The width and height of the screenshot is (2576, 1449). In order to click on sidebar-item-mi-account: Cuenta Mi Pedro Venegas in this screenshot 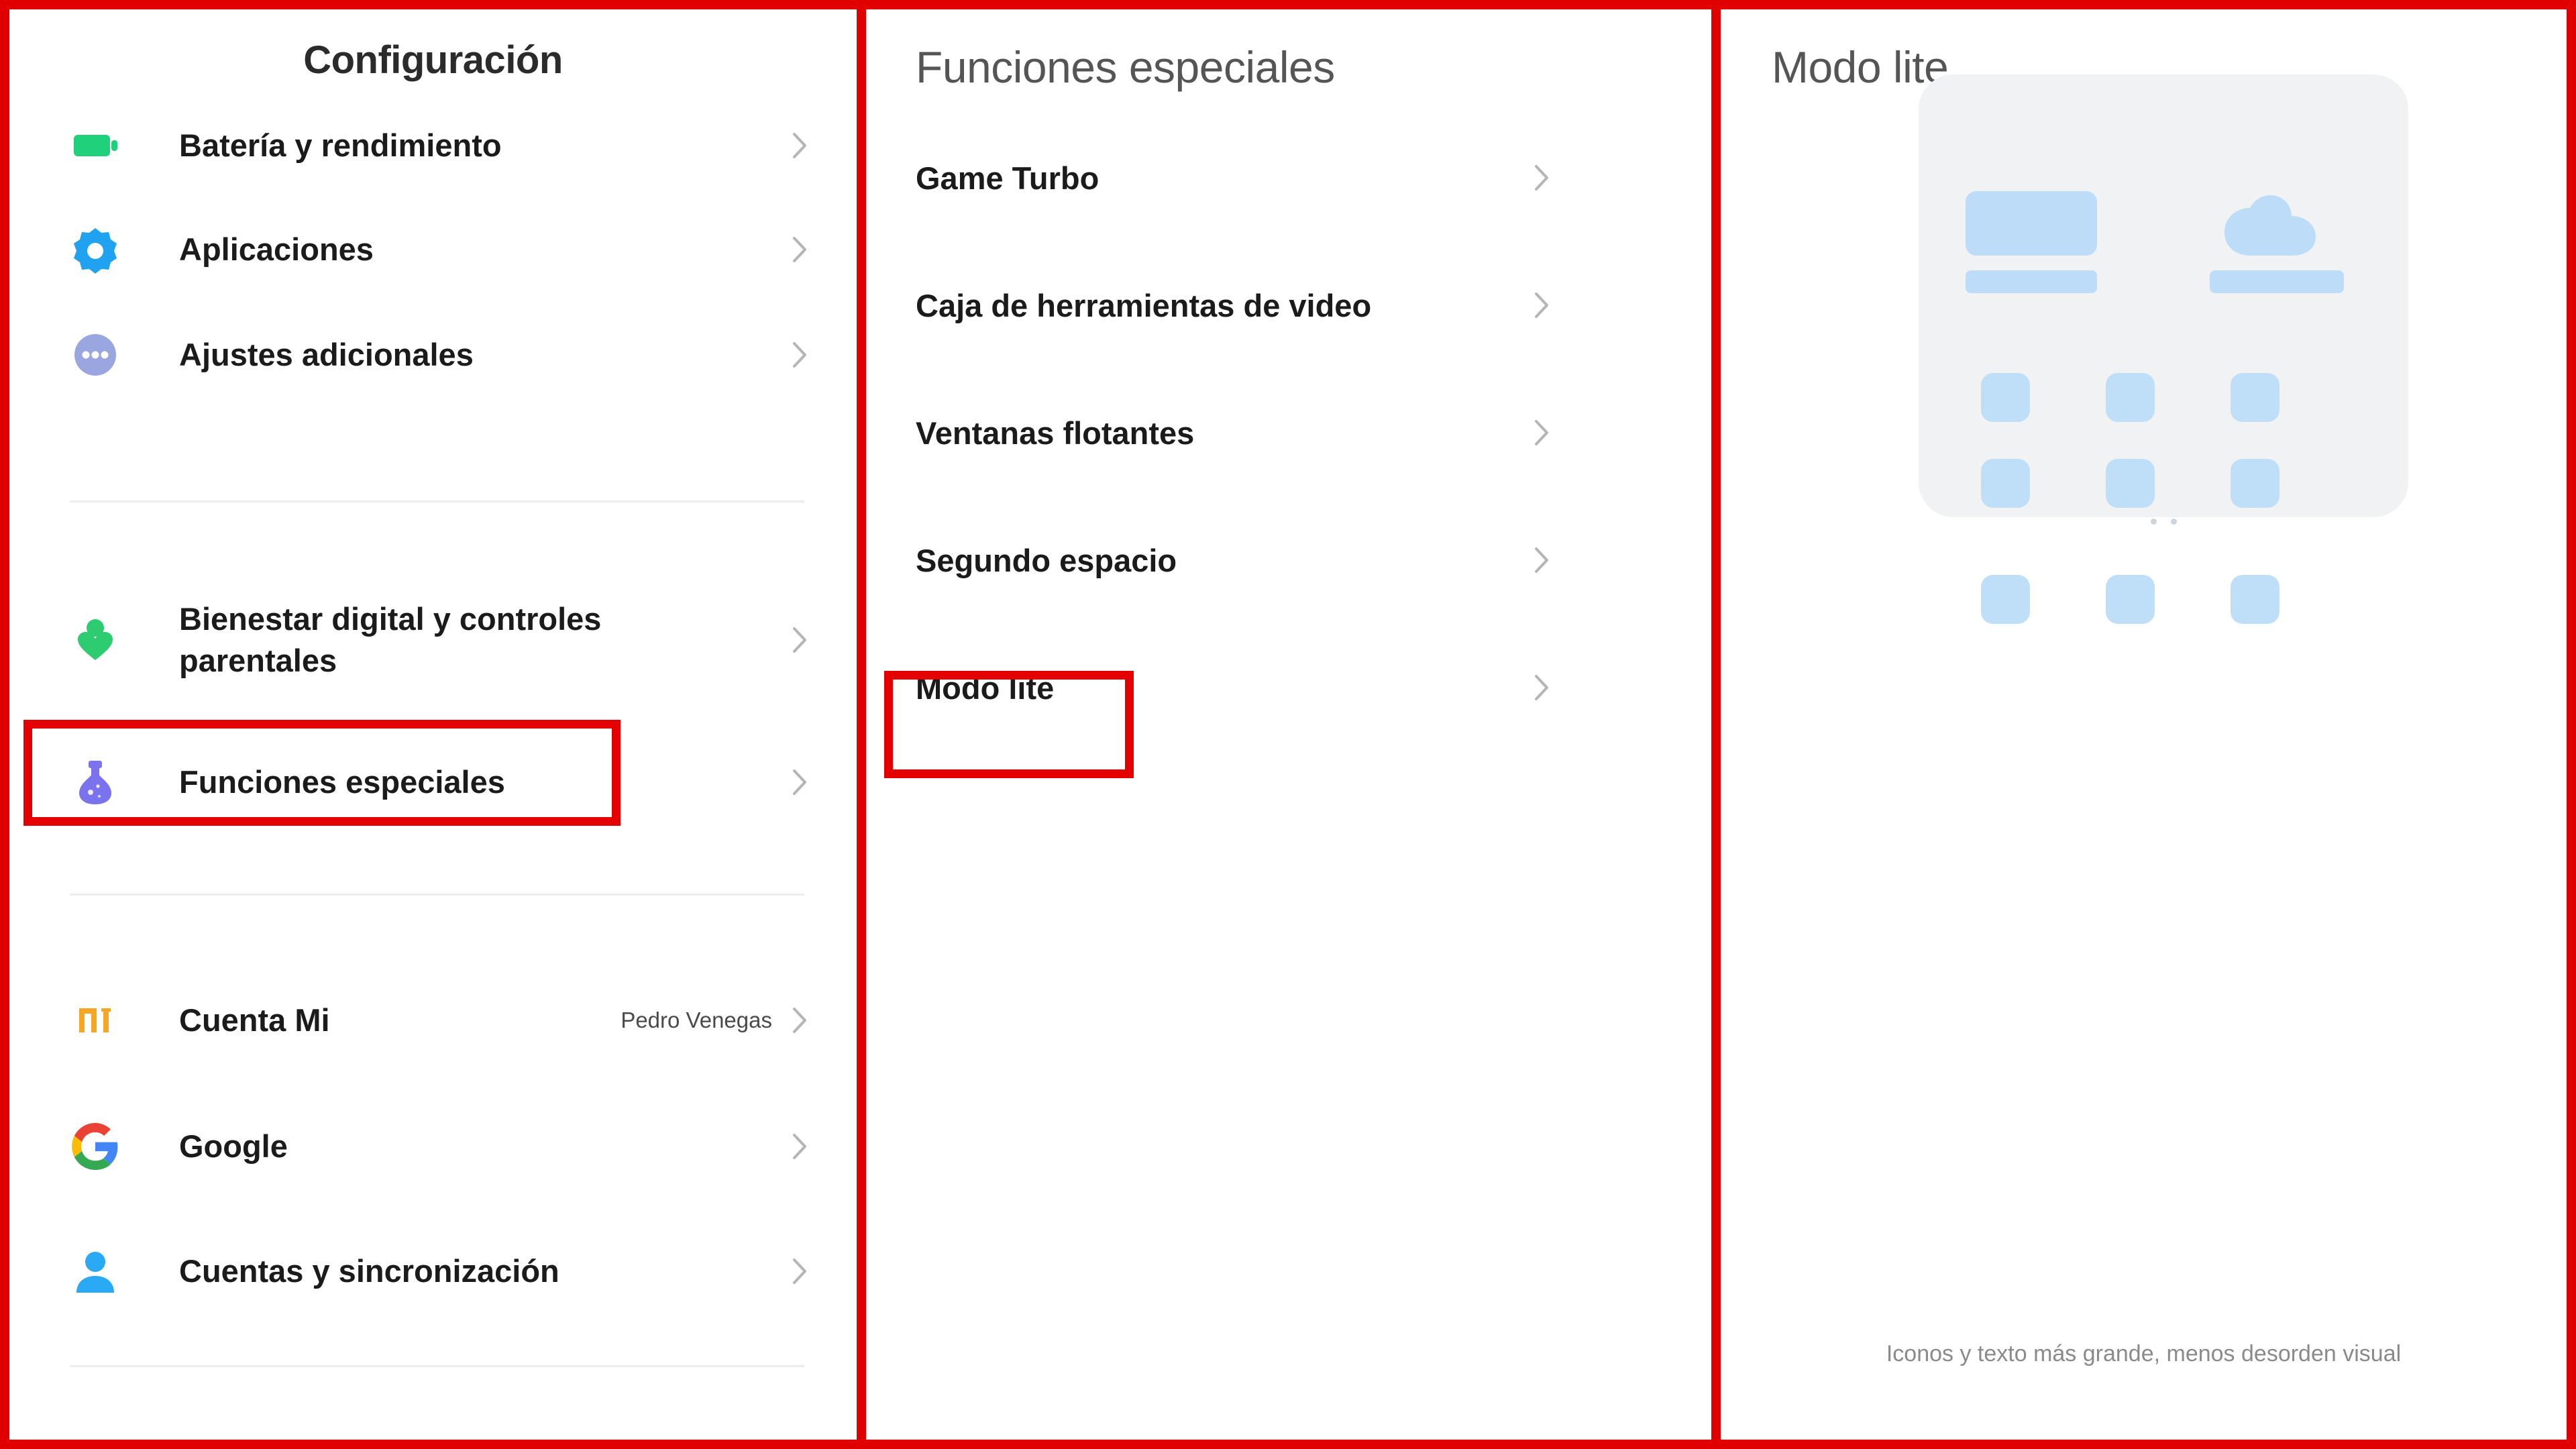, I will do `click(433, 1020)`.